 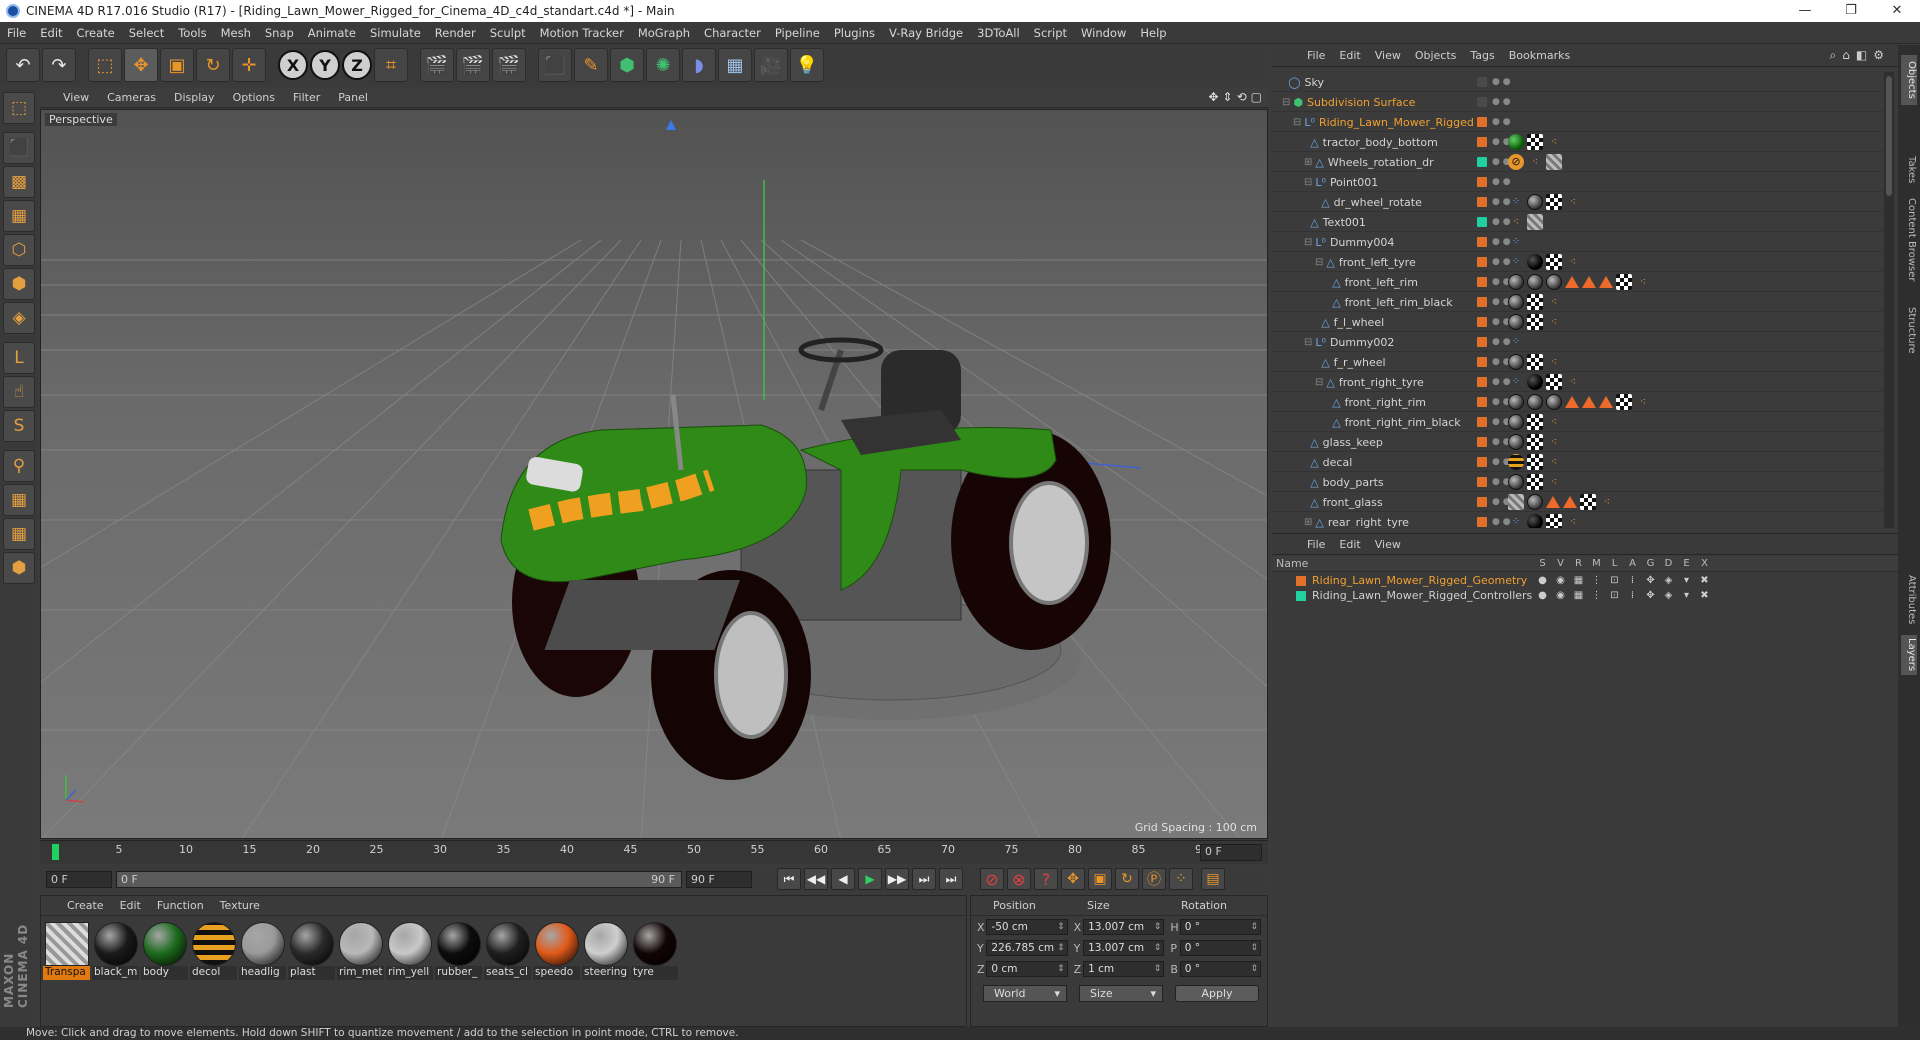 What do you see at coordinates (115, 951) in the screenshot?
I see `material-swatch: black_m` at bounding box center [115, 951].